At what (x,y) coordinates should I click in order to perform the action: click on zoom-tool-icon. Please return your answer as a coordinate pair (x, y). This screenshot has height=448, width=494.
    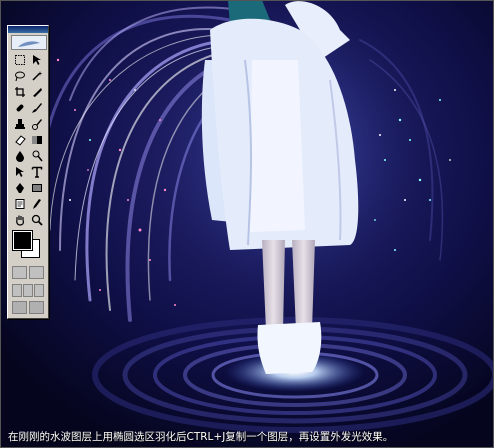
    Looking at the image, I should click on (36, 220).